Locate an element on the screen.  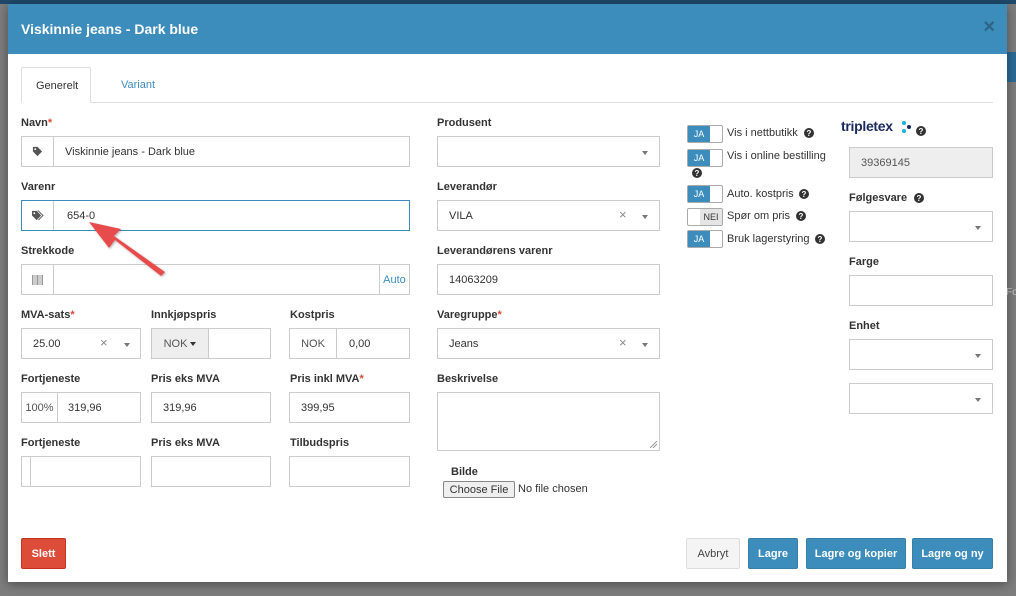
fortjeneste-value: 319,96 is located at coordinates (85, 408).